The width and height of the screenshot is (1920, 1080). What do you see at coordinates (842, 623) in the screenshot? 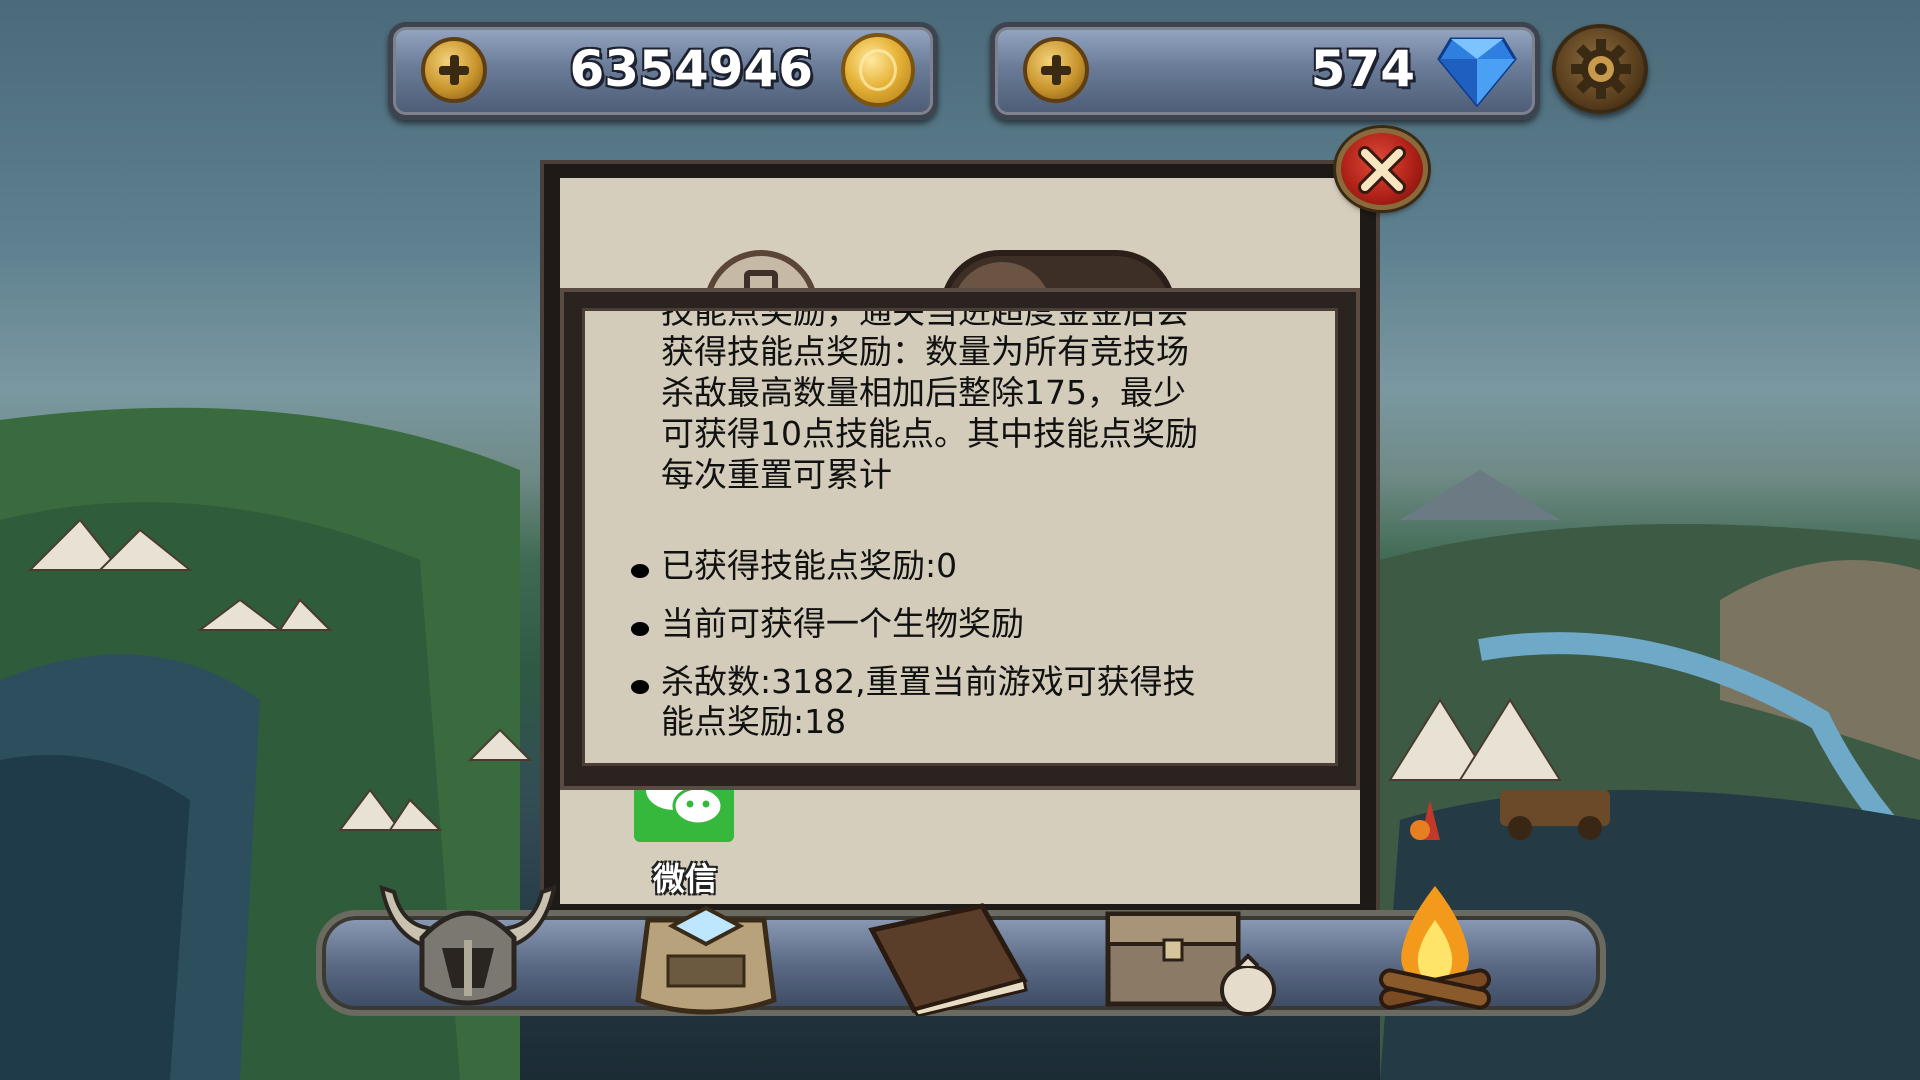
I see `creature-reward-text: 当前可获得一个生物奖励` at bounding box center [842, 623].